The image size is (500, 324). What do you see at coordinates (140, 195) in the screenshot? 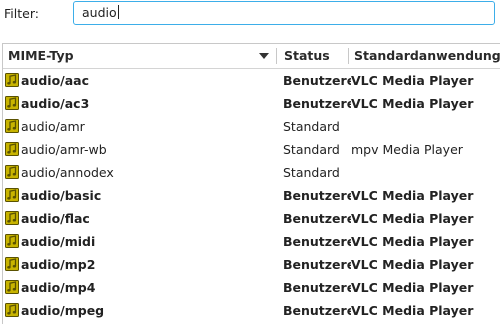
I see `mime-type-cell: audio/basic` at bounding box center [140, 195].